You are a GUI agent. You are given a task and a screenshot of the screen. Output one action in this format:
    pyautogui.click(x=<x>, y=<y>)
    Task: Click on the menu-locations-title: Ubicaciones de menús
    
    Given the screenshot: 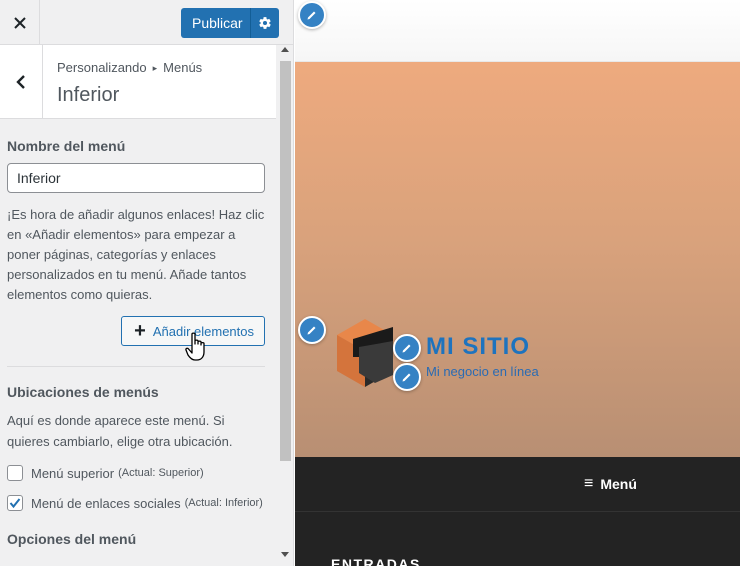 What is the action you would take?
    pyautogui.click(x=83, y=392)
    